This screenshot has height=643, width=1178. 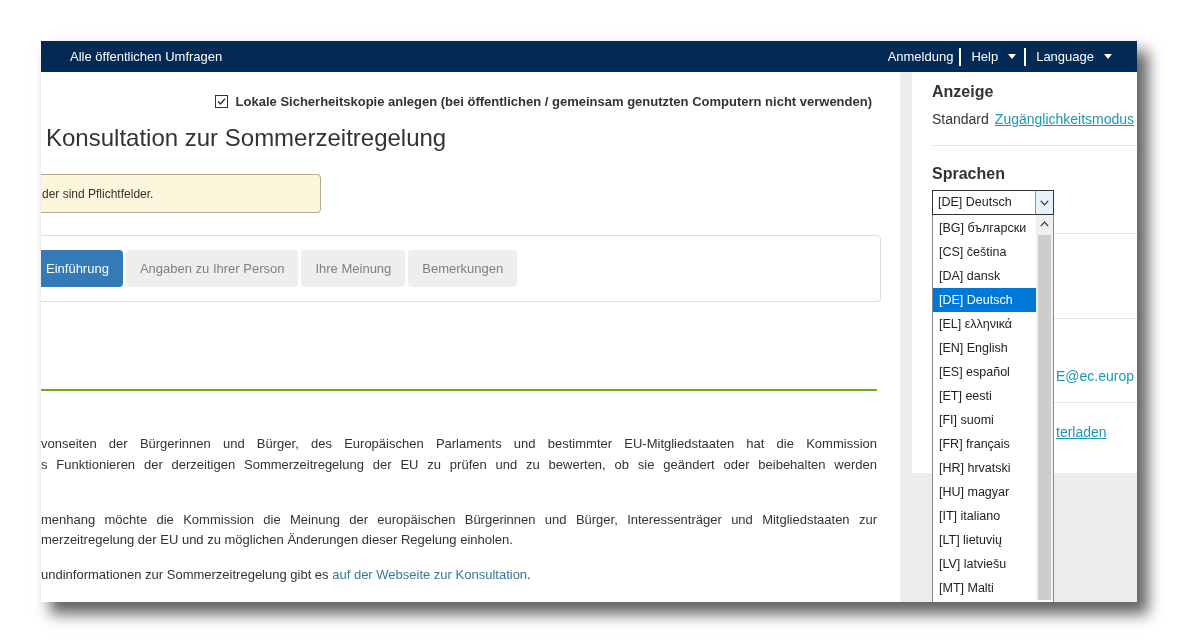 What do you see at coordinates (984, 276) in the screenshot?
I see `language-option: [DA] dansk` at bounding box center [984, 276].